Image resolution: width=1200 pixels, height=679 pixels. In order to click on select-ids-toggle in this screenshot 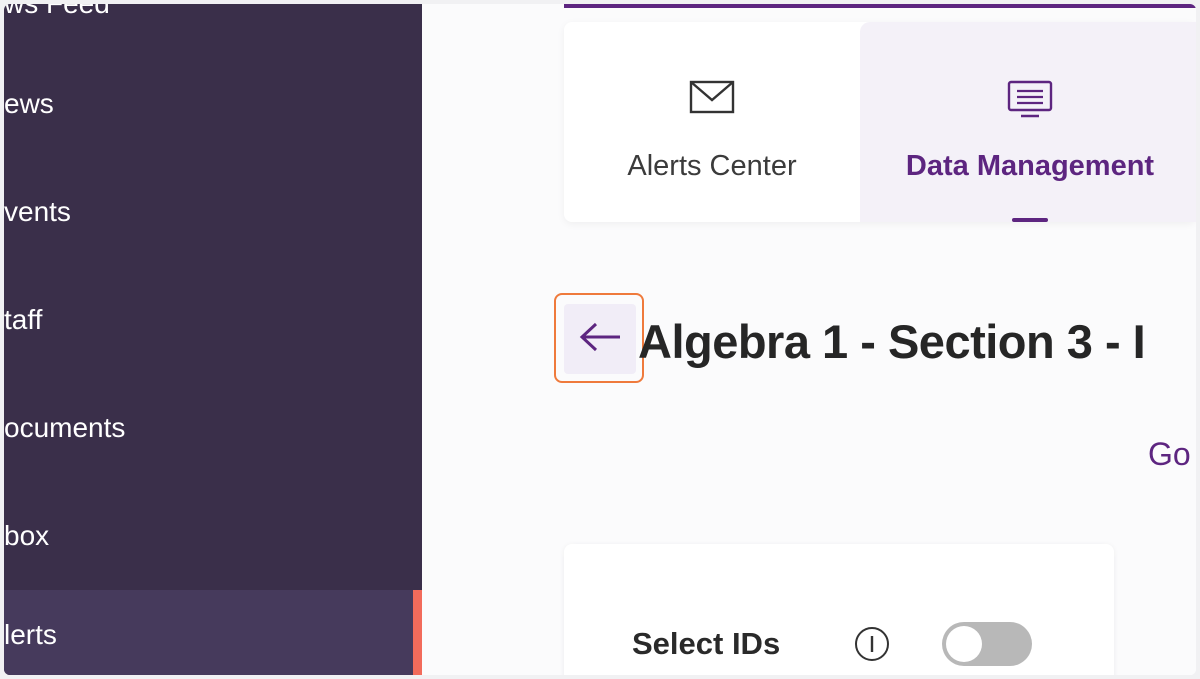, I will do `click(987, 644)`.